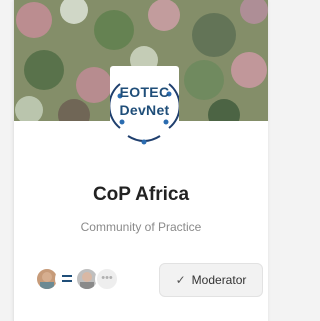  I want to click on moderator-label: Moderator, so click(219, 280).